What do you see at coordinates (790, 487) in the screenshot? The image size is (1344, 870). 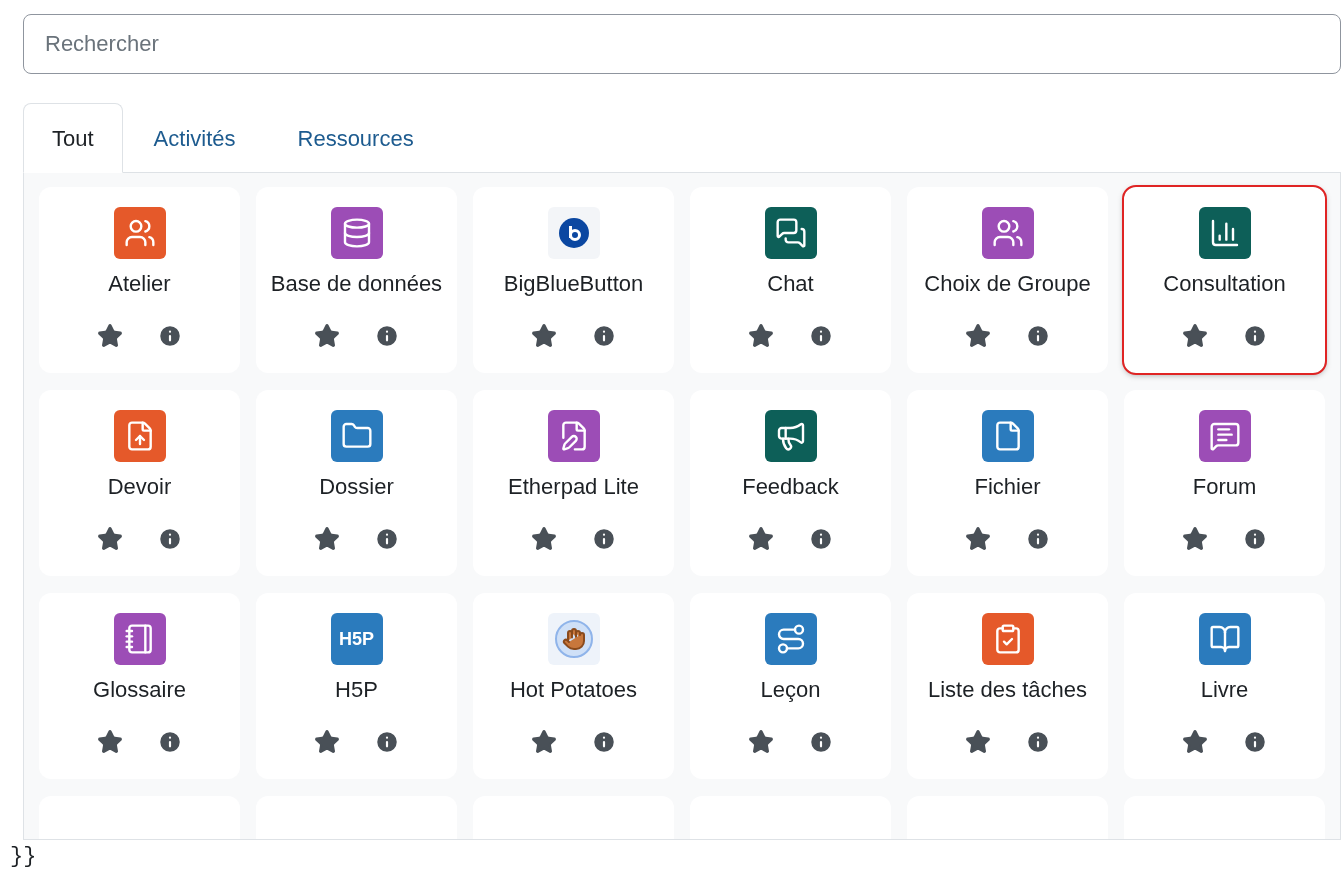 I see `activity-name: Feedback` at bounding box center [790, 487].